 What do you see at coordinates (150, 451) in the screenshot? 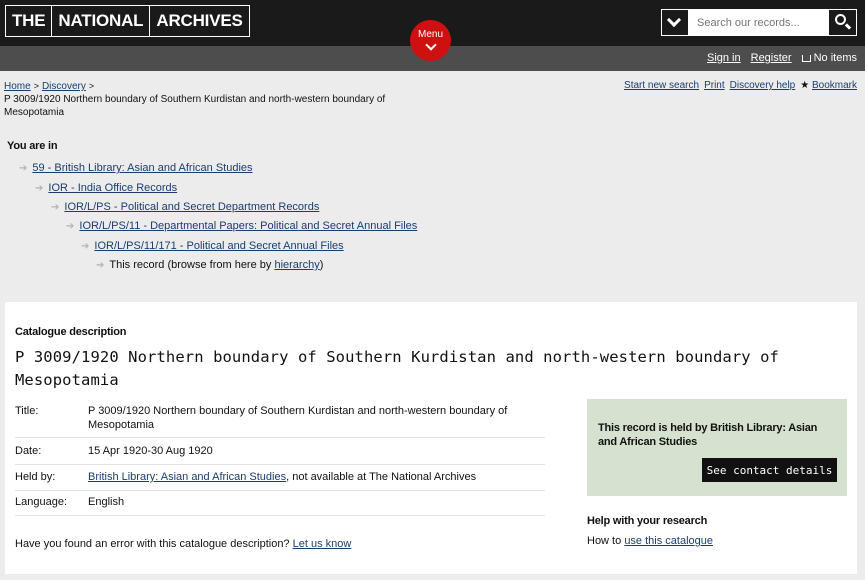
I see `field-date-value: 15 Apr 1920-30 Aug 1920` at bounding box center [150, 451].